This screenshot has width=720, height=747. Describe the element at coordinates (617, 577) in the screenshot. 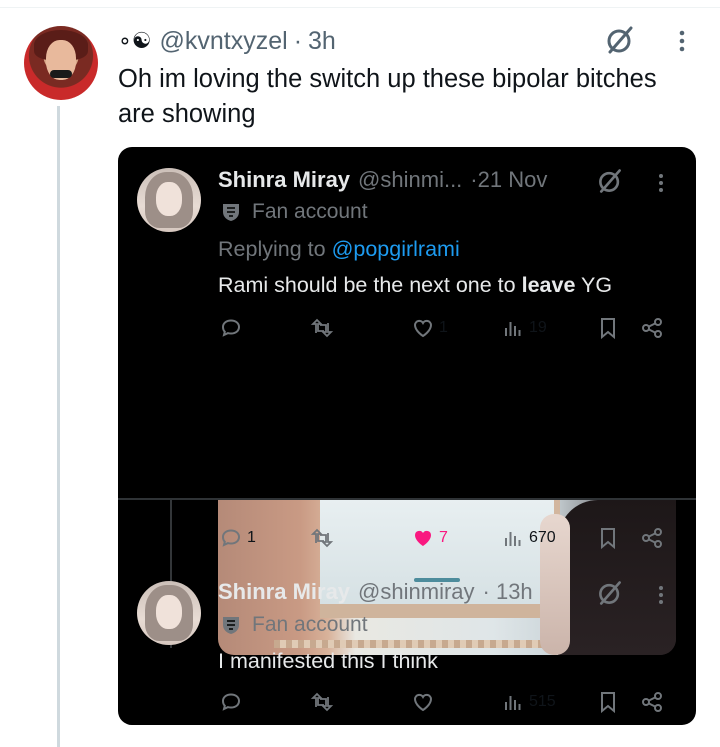

I see `image-person` at that location.